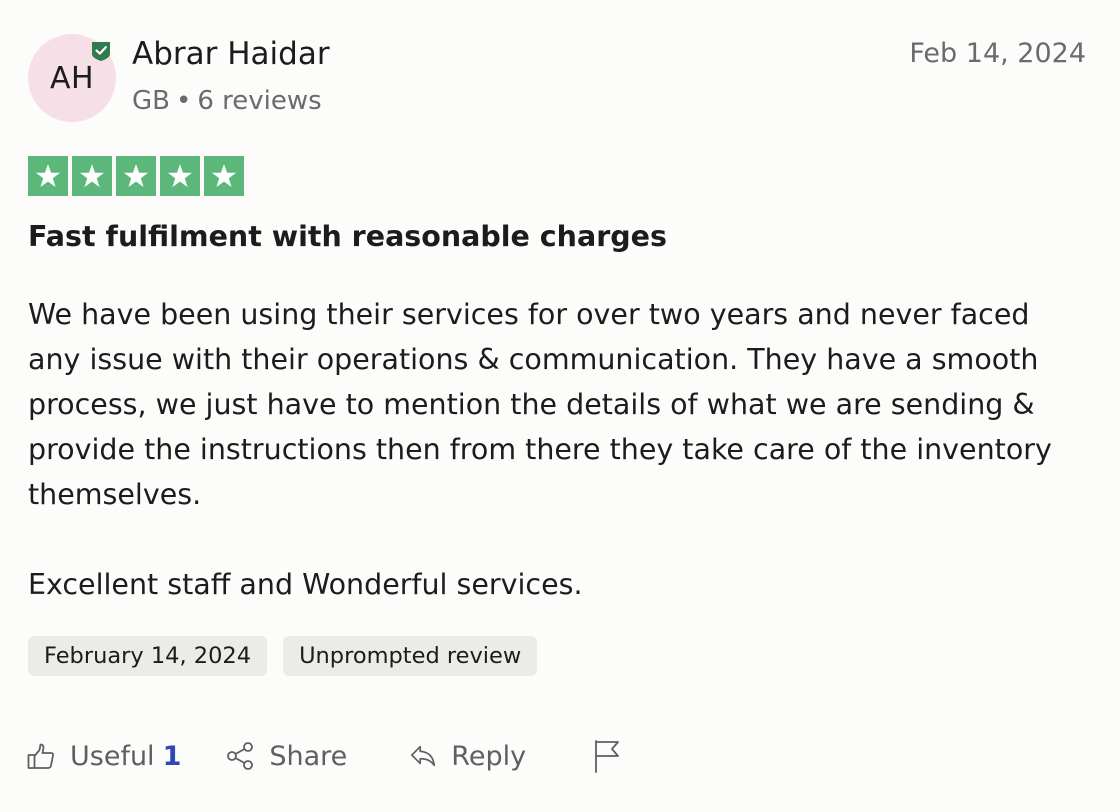 The width and height of the screenshot is (1120, 812). Describe the element at coordinates (151, 101) in the screenshot. I see `reviewer-country: GB` at that location.